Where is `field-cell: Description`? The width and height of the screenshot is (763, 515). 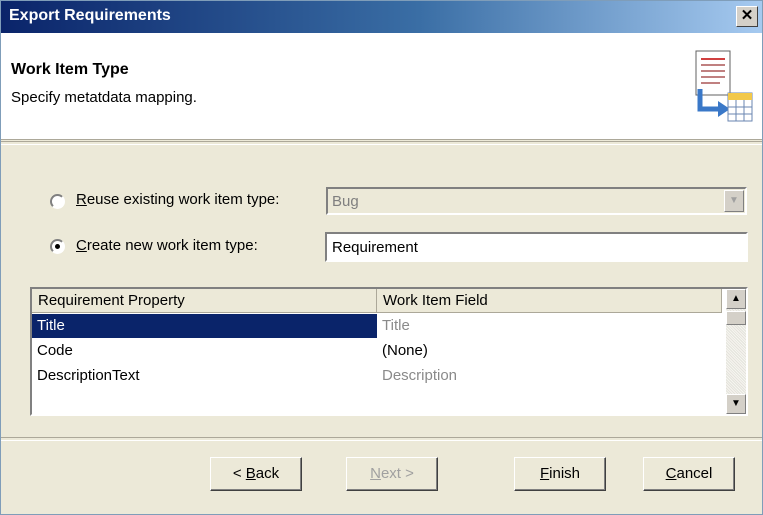
field-cell: Description is located at coordinates (549, 376).